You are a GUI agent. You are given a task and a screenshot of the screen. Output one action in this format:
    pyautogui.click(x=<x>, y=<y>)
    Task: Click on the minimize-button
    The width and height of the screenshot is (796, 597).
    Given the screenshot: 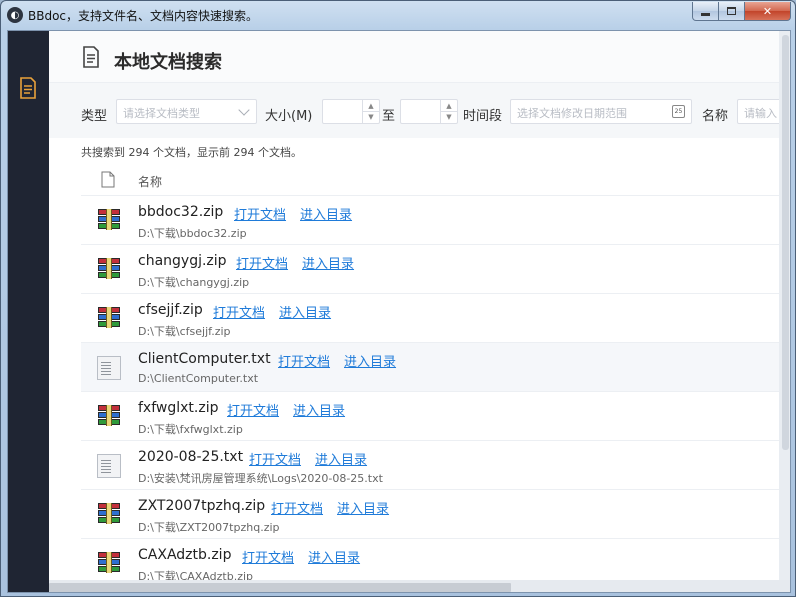 What is the action you would take?
    pyautogui.click(x=705, y=11)
    